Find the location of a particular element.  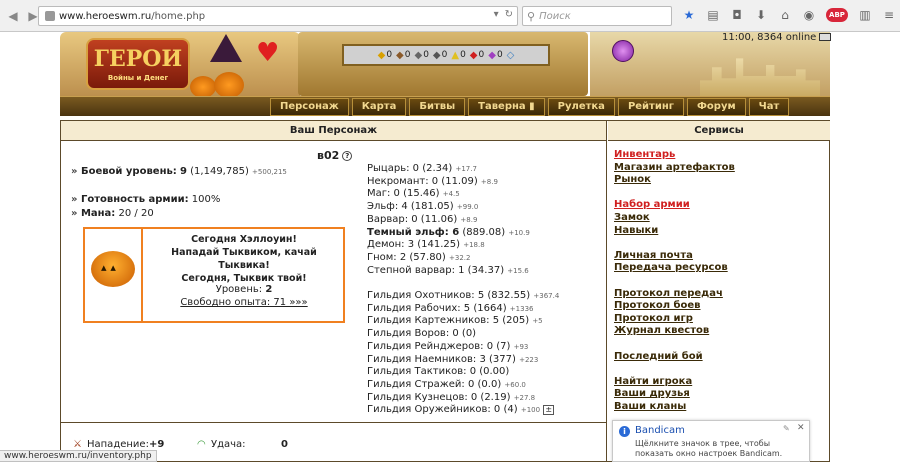

adblock-icon: ABP is located at coordinates (837, 15).